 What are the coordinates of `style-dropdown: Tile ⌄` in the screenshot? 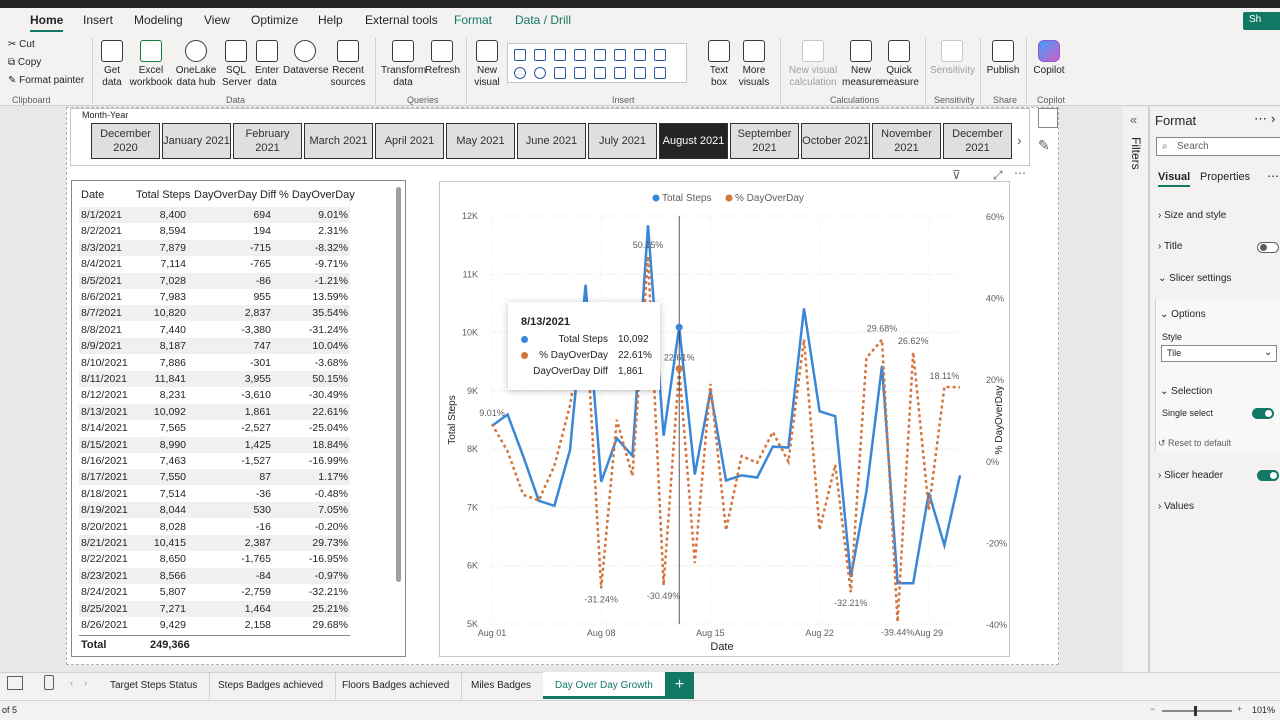 It's located at (1219, 353).